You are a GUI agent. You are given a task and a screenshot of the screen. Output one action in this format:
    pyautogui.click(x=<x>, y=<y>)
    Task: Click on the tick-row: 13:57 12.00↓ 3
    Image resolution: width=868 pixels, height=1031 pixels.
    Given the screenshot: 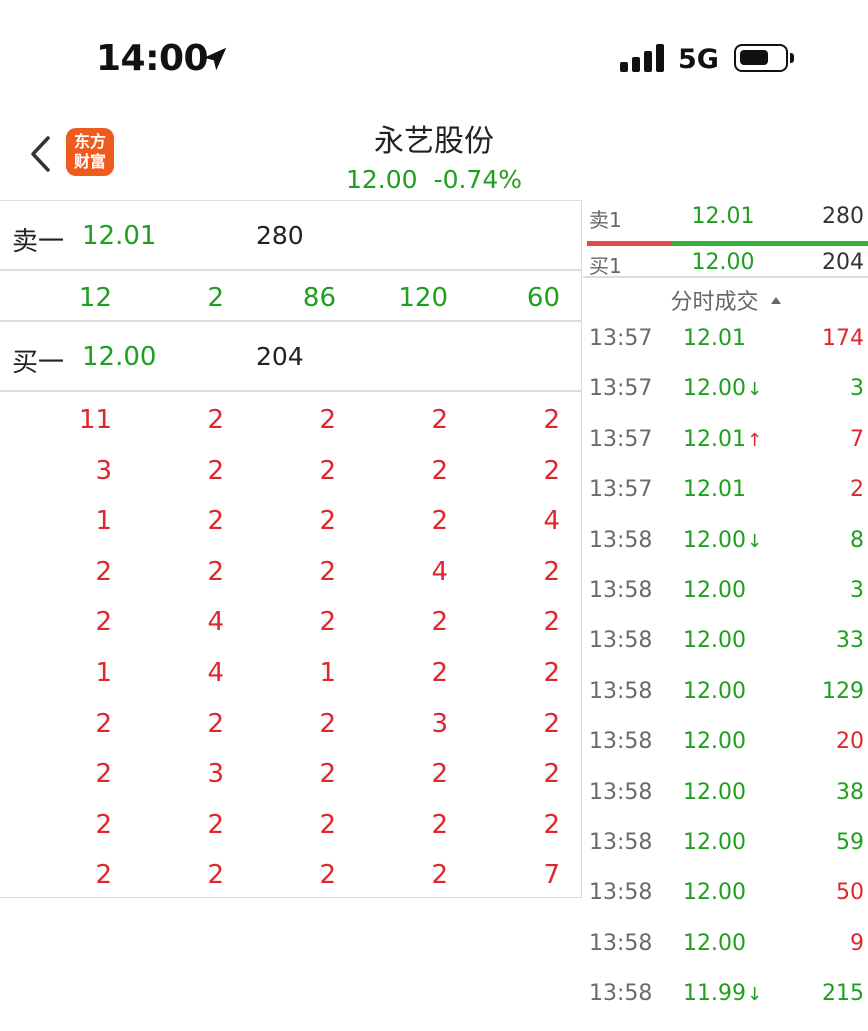 What is the action you would take?
    pyautogui.click(x=725, y=401)
    